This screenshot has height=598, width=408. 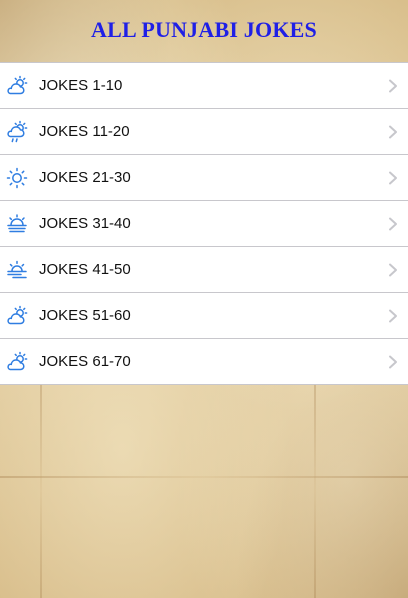 I want to click on list-item-jokes-41-50: JOKES 41-50, so click(x=204, y=270).